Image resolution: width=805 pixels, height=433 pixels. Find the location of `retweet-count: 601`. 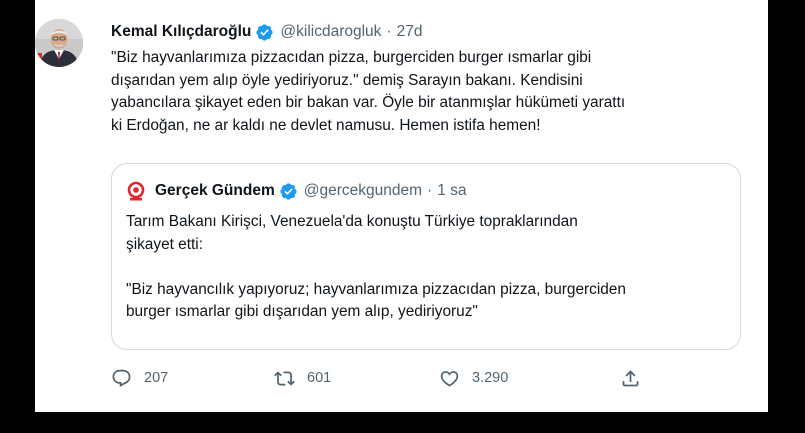

retweet-count: 601 is located at coordinates (319, 378).